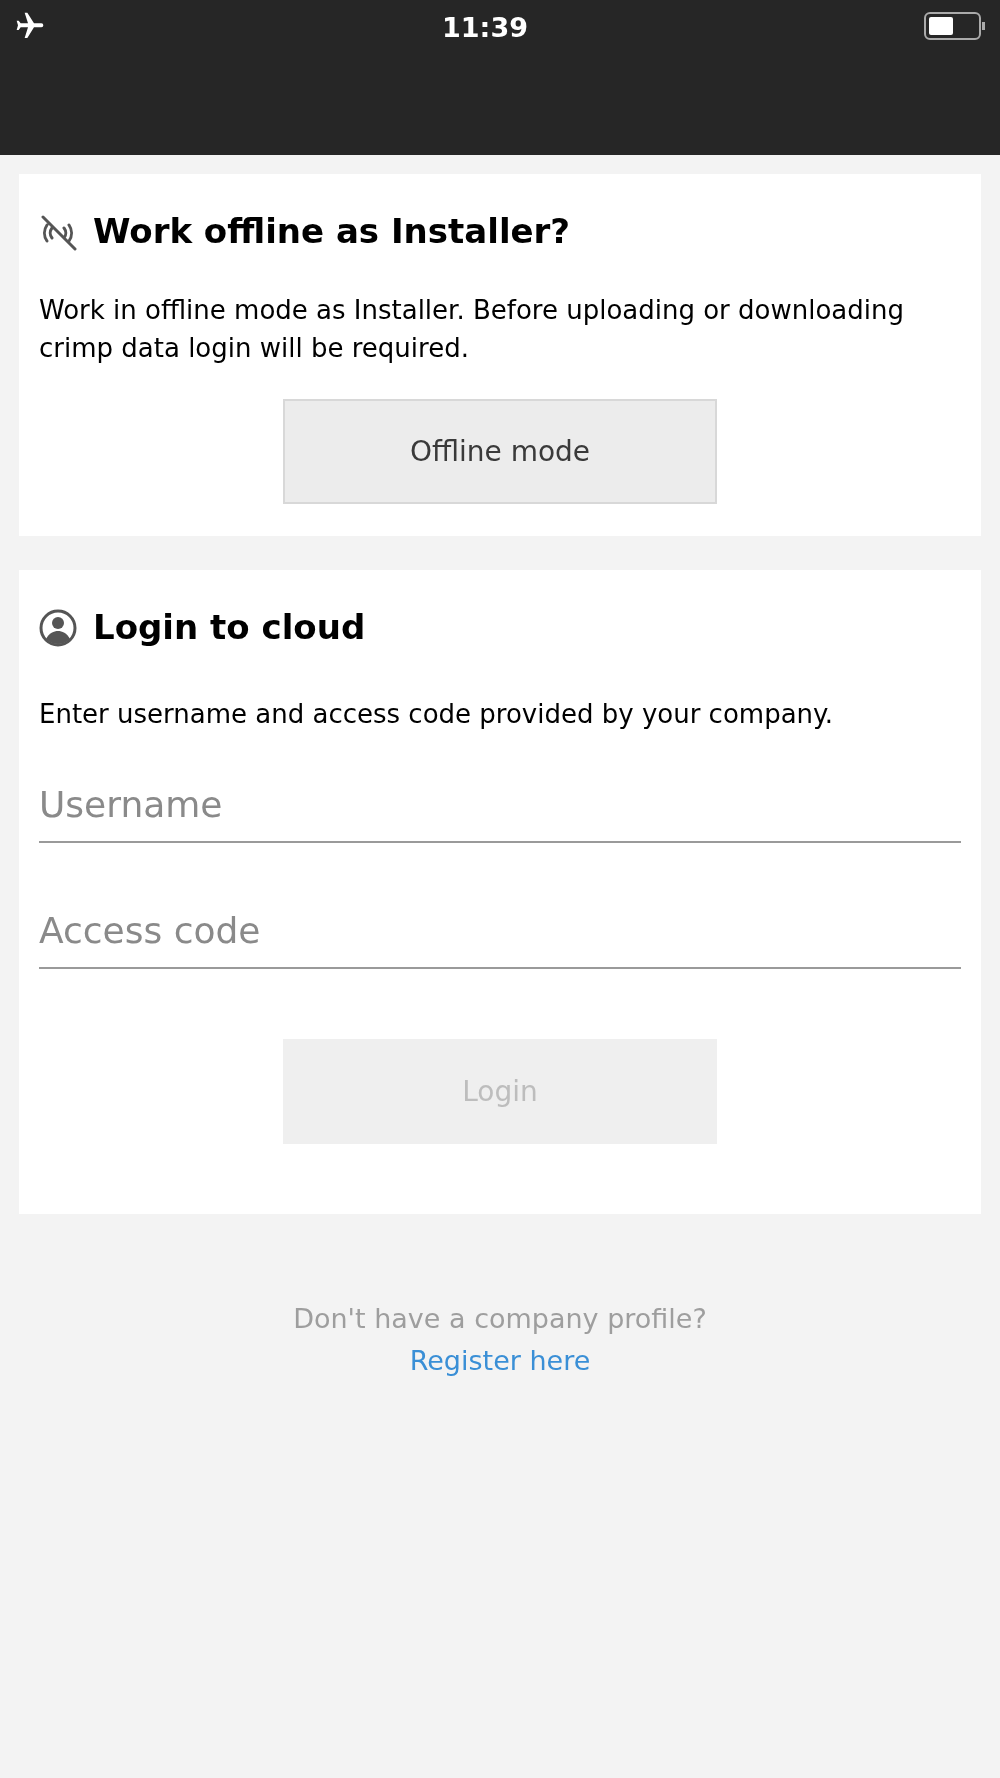 This screenshot has height=1778, width=1000. I want to click on user-icon, so click(58, 627).